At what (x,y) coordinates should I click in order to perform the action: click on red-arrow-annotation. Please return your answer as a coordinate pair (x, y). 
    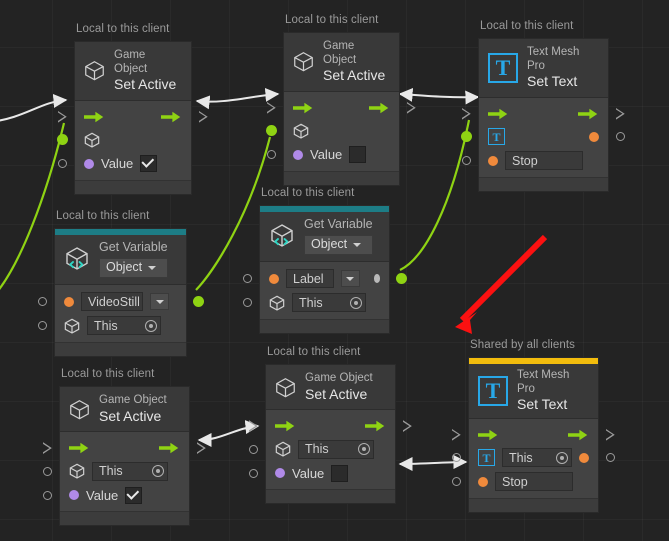
    Looking at the image, I should click on (501, 284).